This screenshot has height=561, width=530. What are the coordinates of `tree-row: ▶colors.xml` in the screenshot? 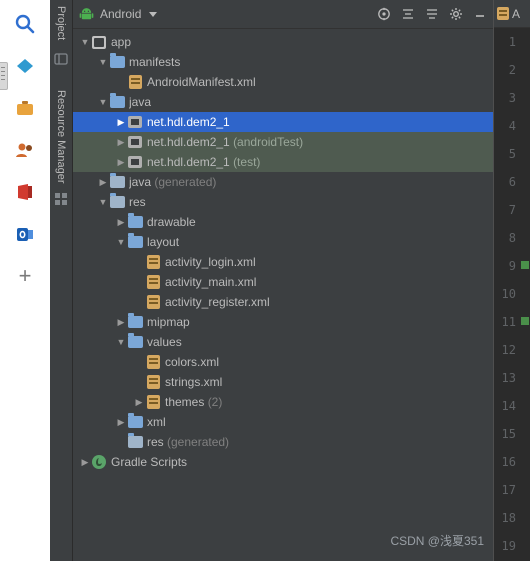 It's located at (283, 362).